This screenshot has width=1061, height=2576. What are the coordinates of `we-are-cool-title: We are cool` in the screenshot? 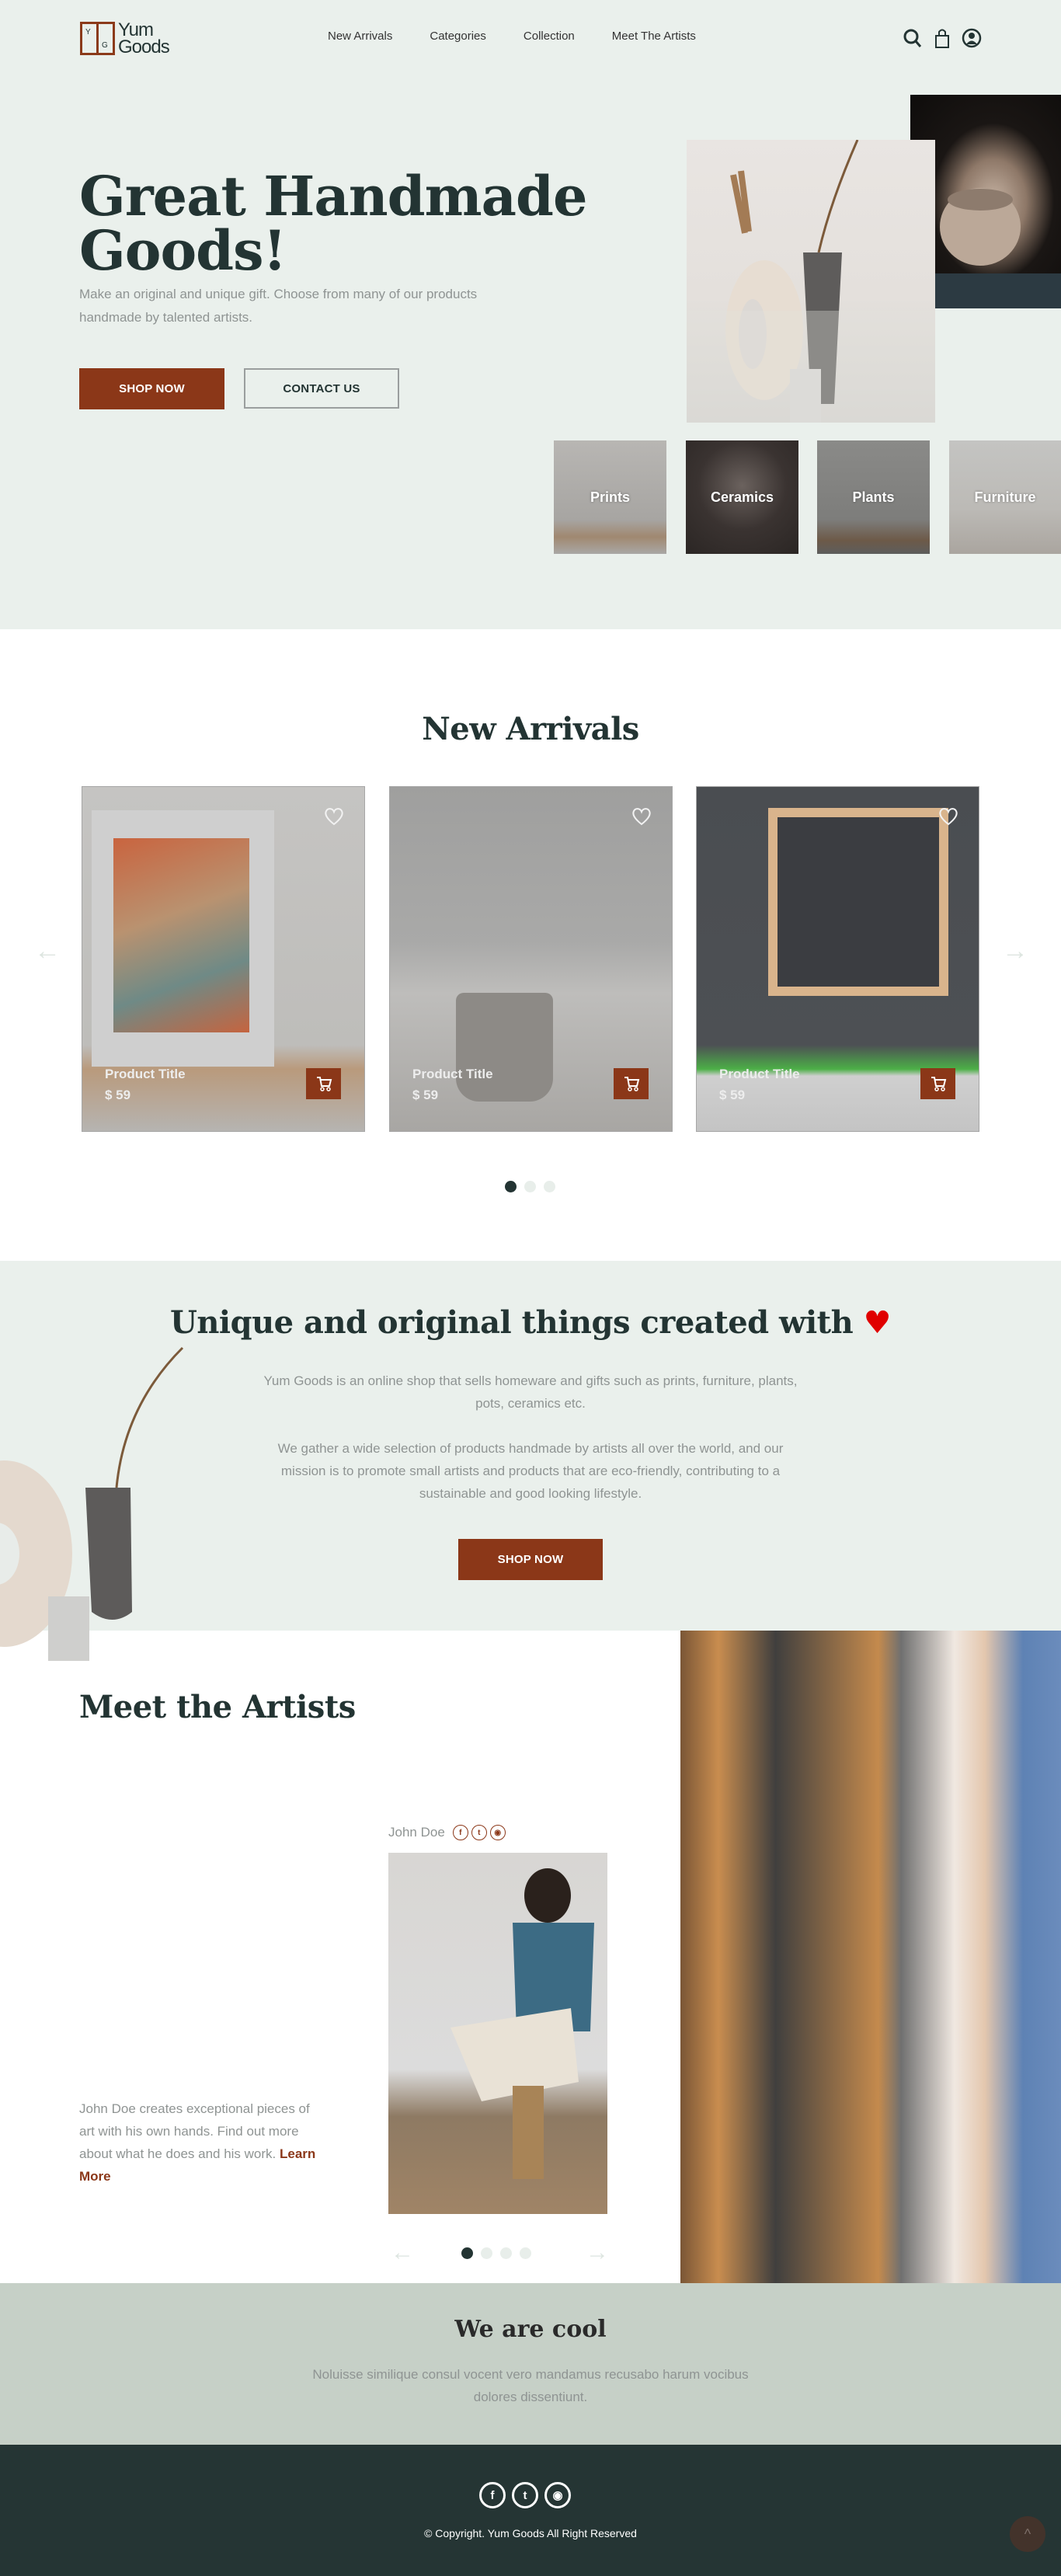 It's located at (530, 2329).